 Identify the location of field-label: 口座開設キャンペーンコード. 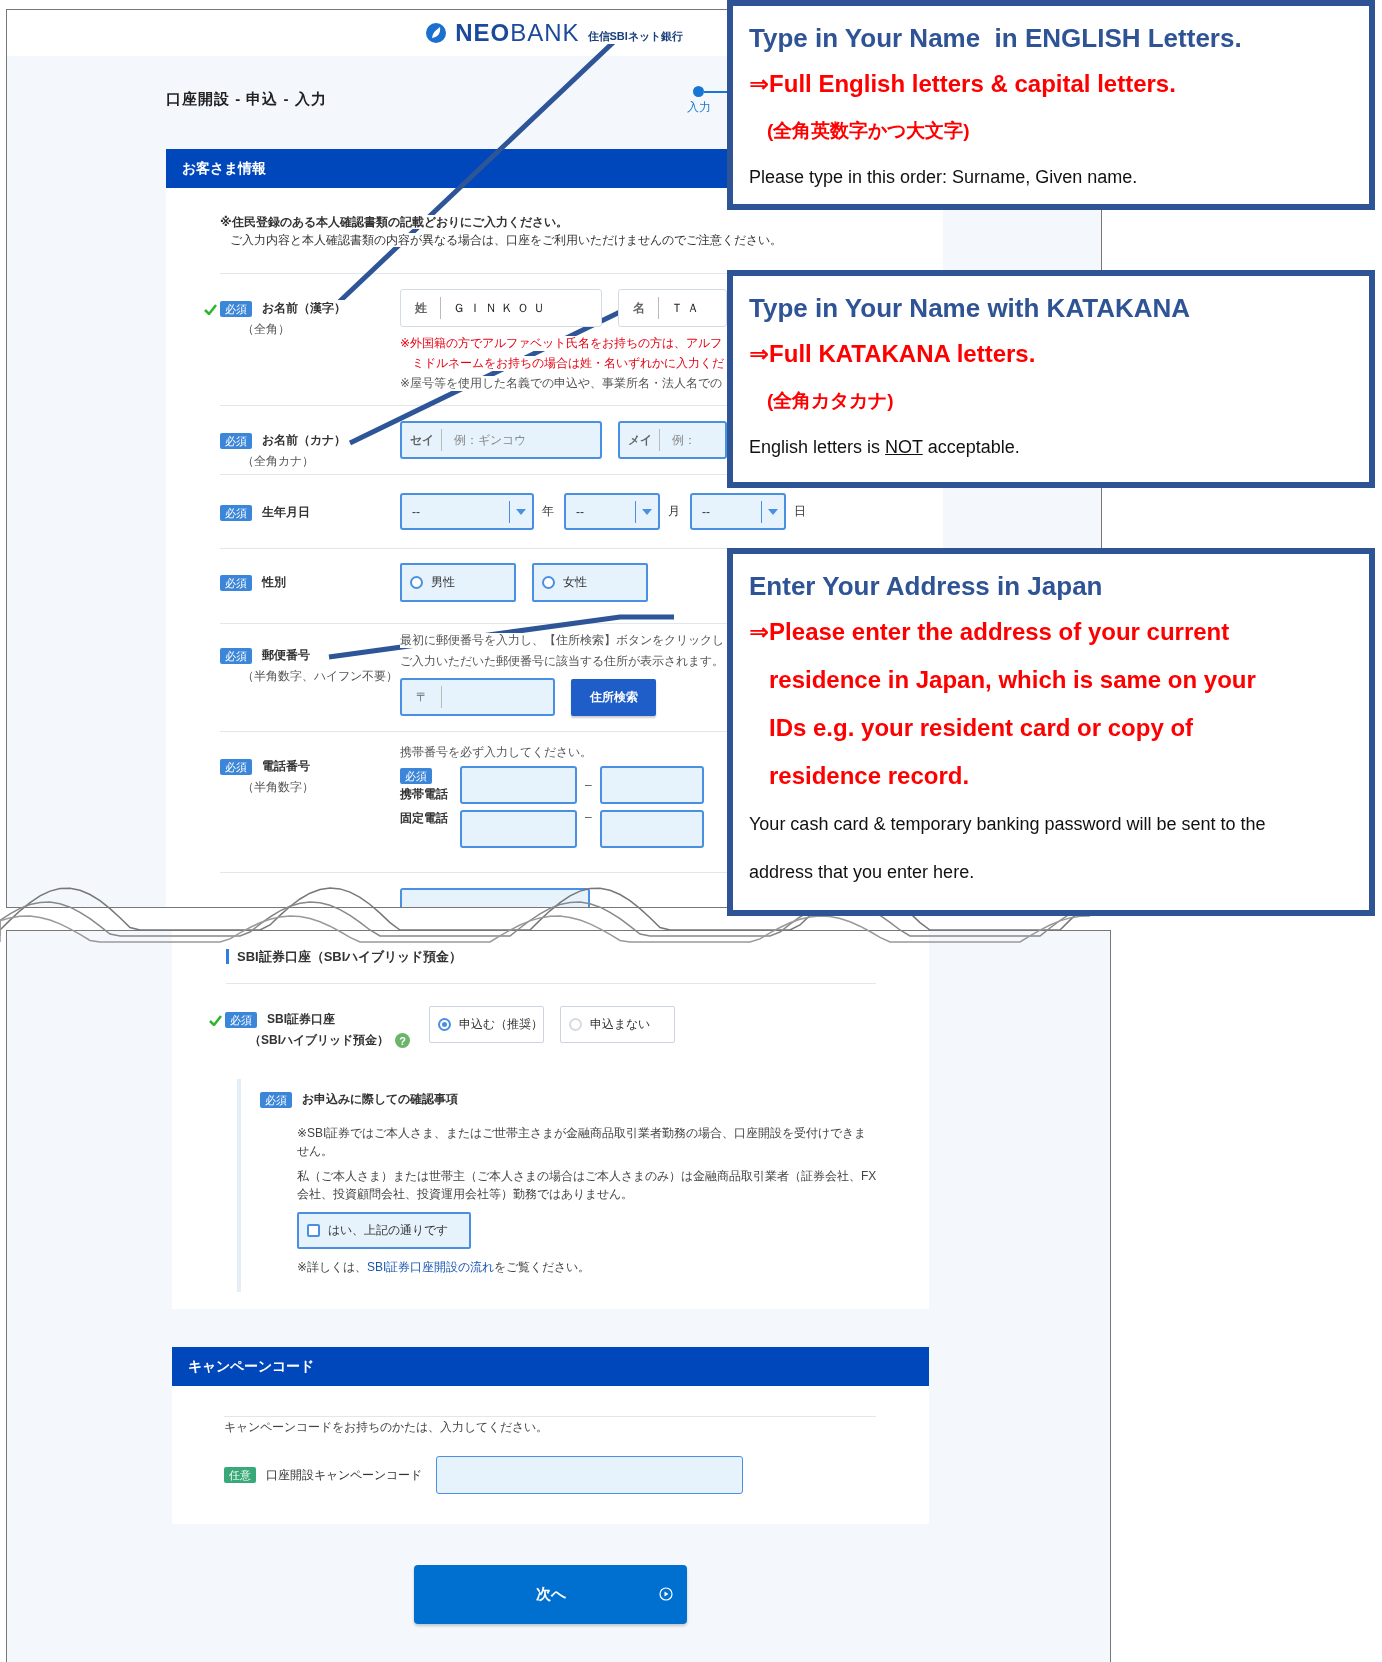
(344, 1475).